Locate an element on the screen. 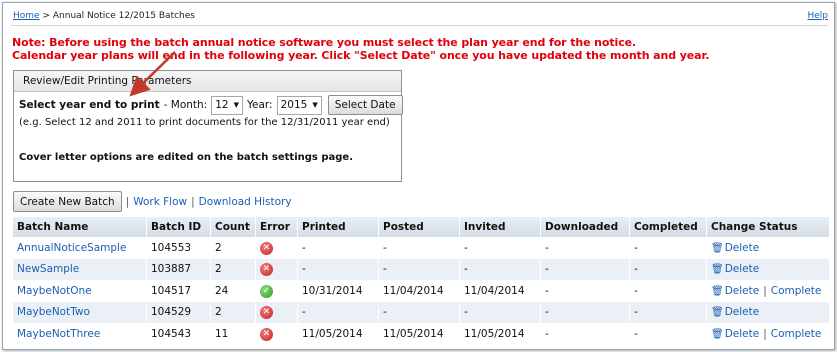  table-row: MaybeNotTwo 104529 2 ✕ - - - - - 🗑Delete is located at coordinates (421, 312).